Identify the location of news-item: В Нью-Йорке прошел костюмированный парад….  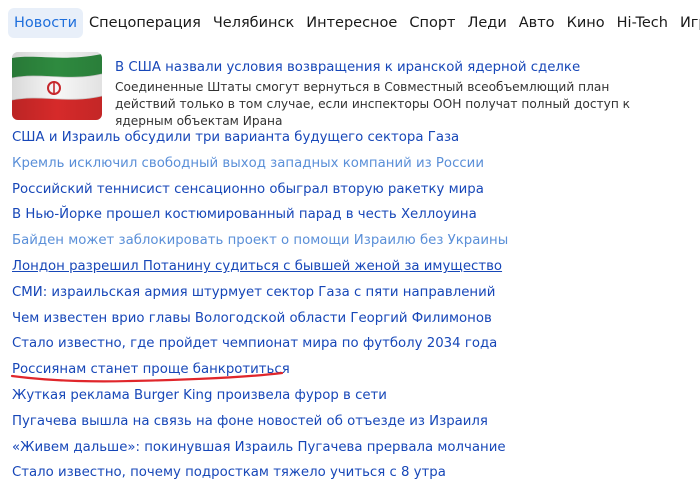
(351, 215).